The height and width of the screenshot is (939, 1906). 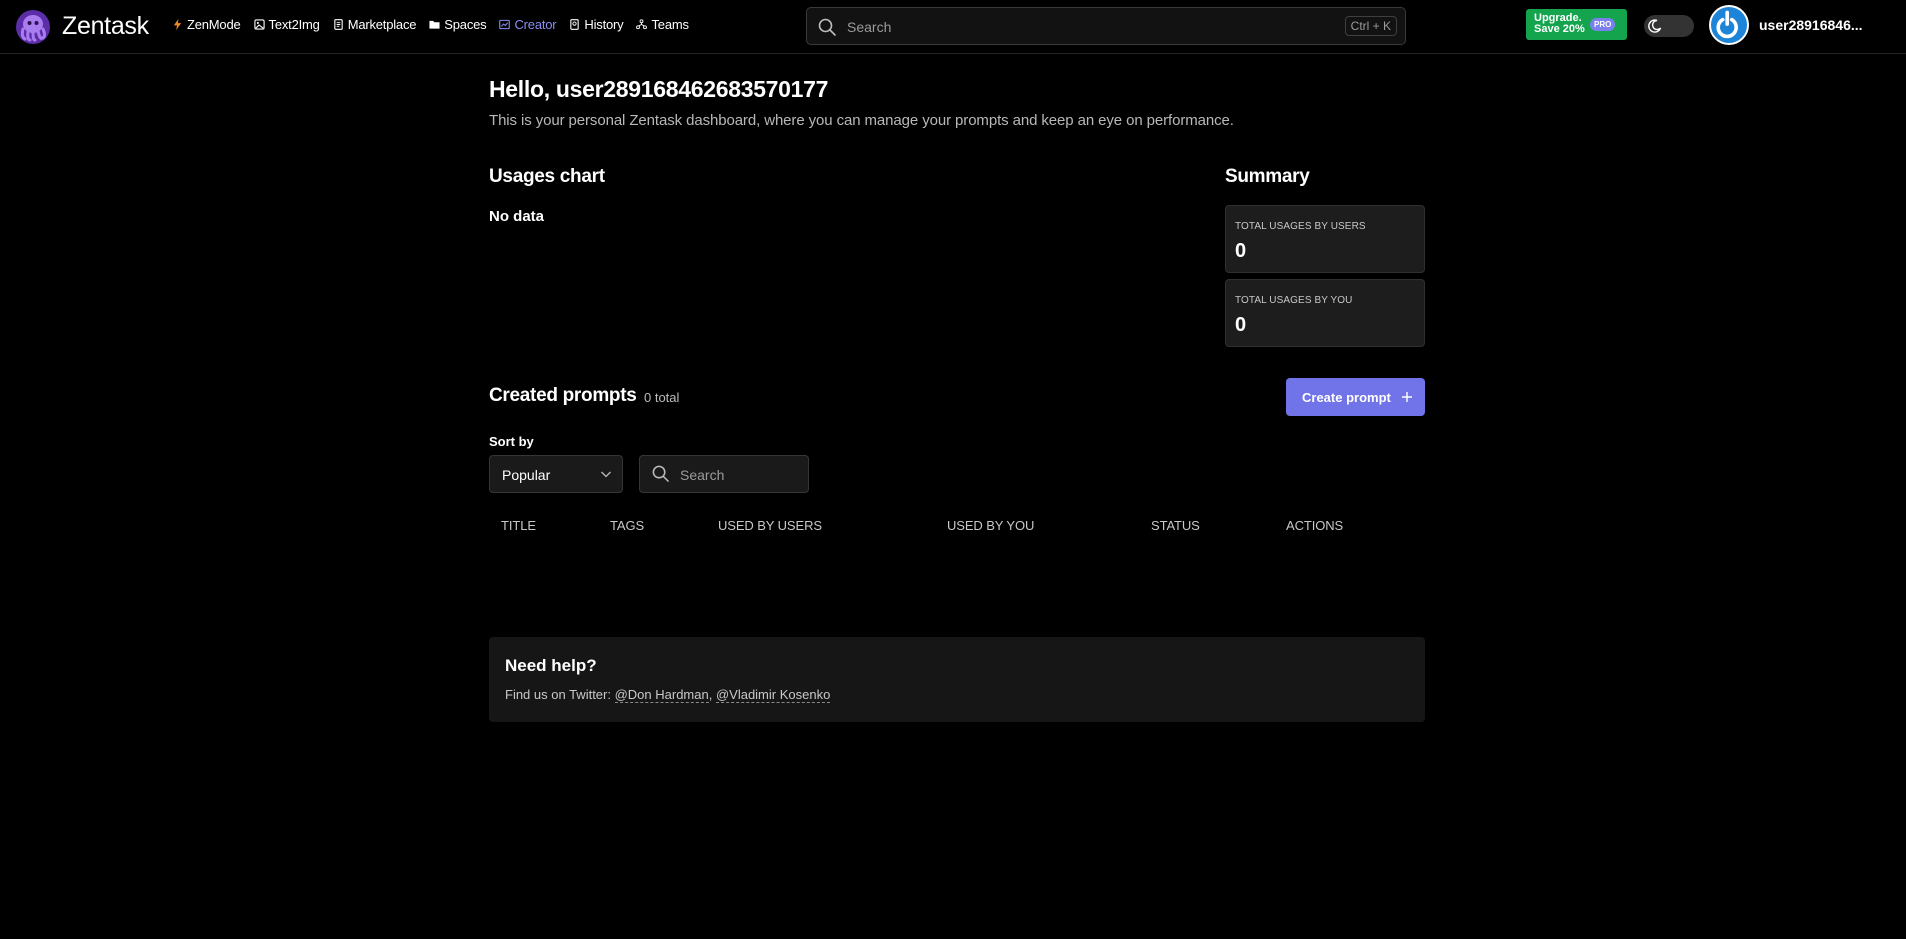 What do you see at coordinates (547, 176) in the screenshot?
I see `usages-chart-heading: Usages chart` at bounding box center [547, 176].